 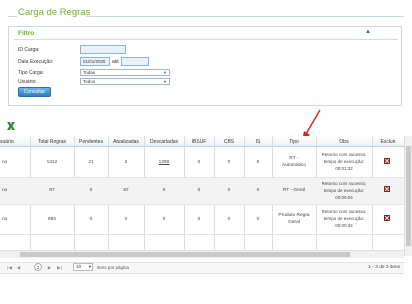 What do you see at coordinates (344, 168) in the screenshot?
I see `cell-obs-line3: 00:01:32` at bounding box center [344, 168].